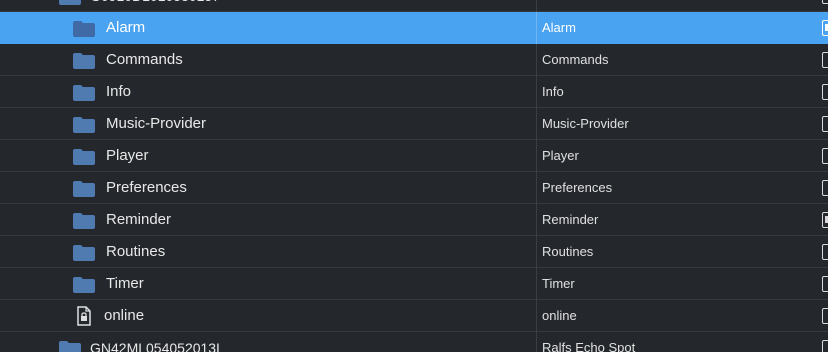  Describe the element at coordinates (560, 155) in the screenshot. I see `tree-row-value: Player` at that location.